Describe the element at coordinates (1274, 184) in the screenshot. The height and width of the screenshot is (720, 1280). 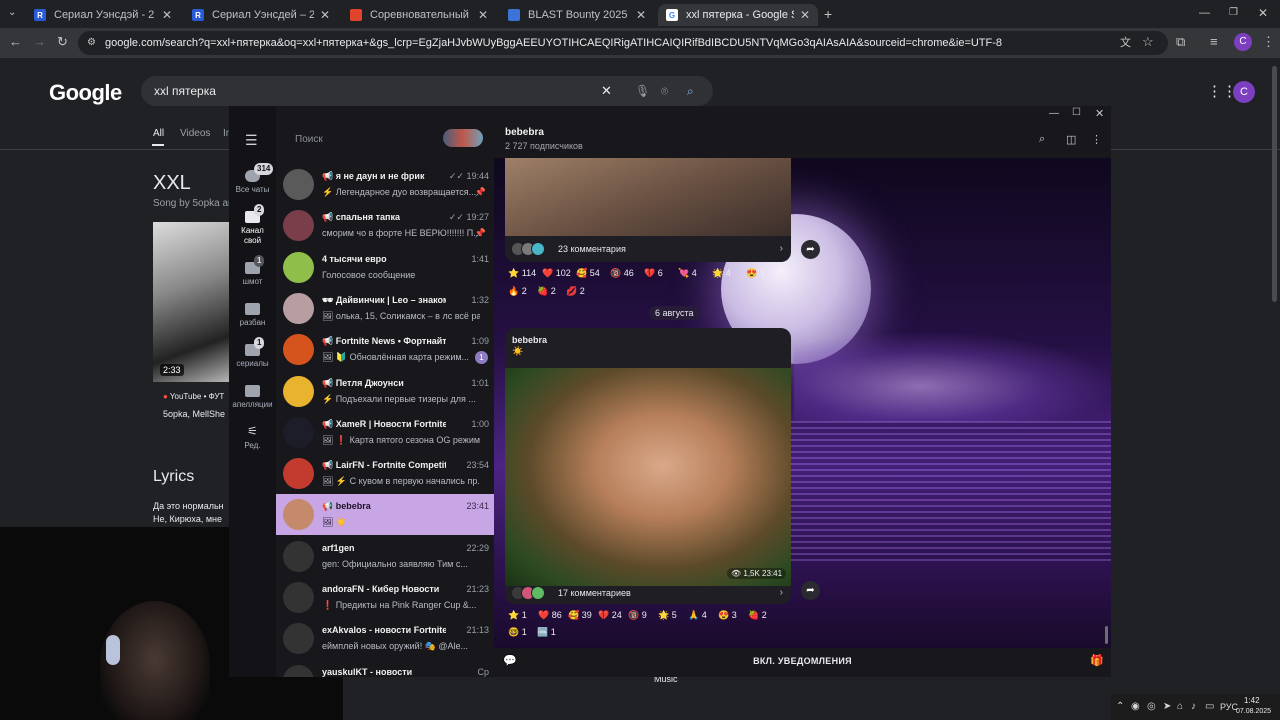
I see `page-scrollbar` at that location.